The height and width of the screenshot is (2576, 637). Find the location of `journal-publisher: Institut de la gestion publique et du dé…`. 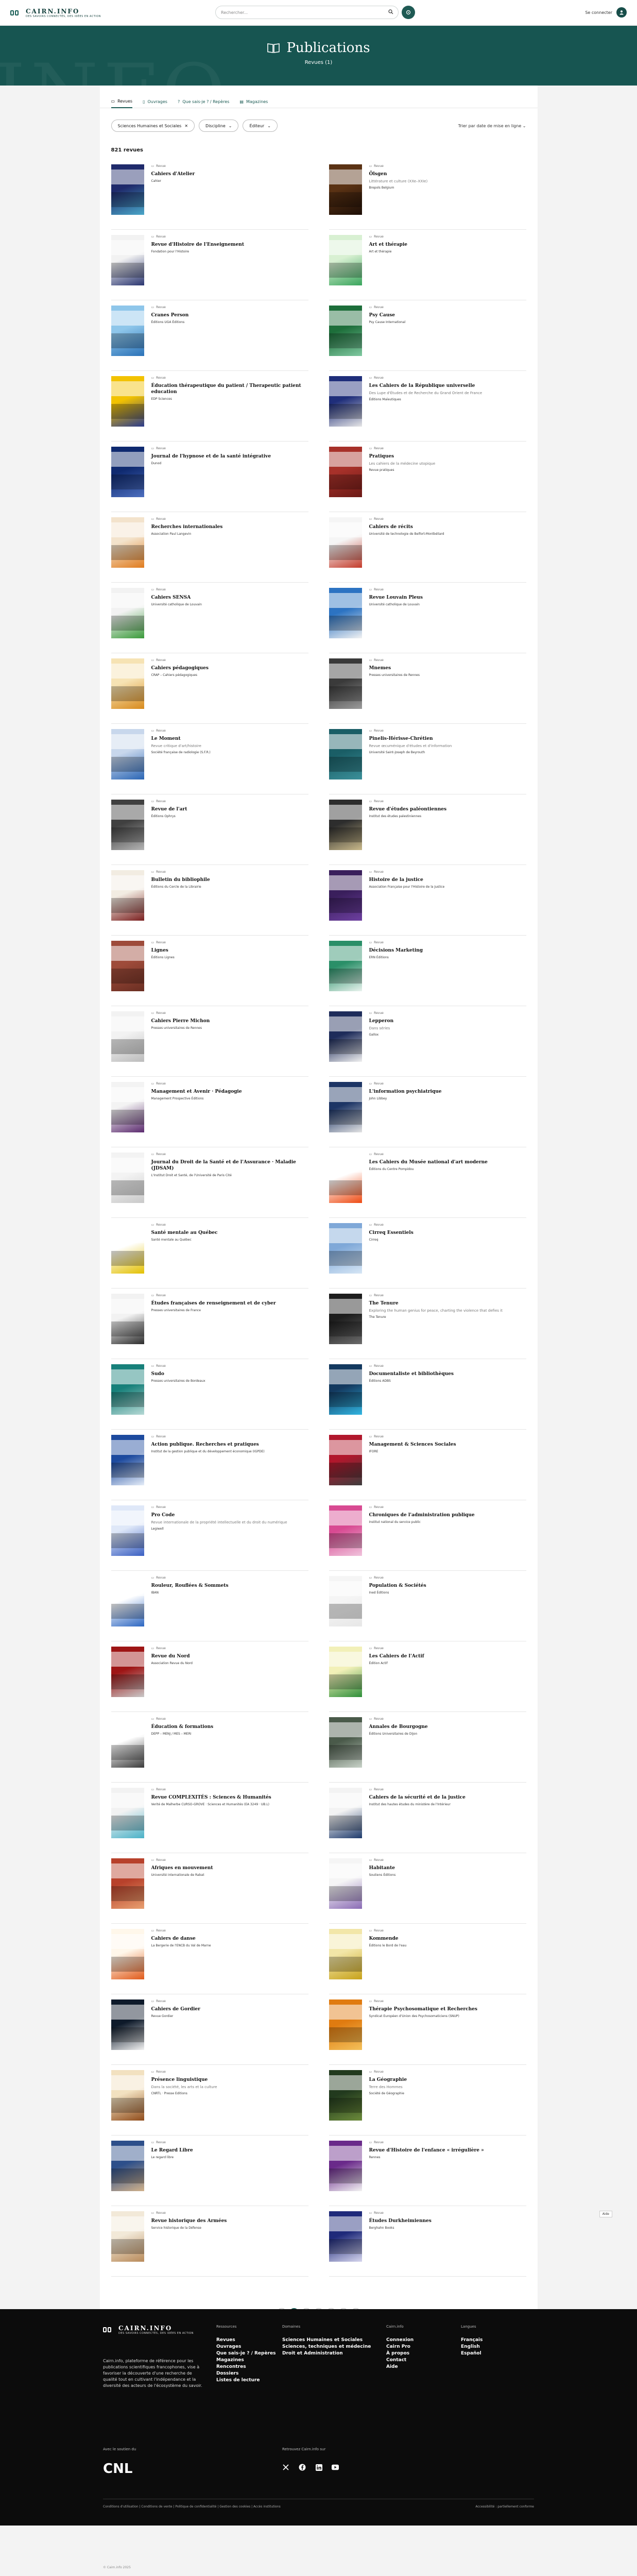

journal-publisher: Institut de la gestion publique et du dé… is located at coordinates (208, 1451).